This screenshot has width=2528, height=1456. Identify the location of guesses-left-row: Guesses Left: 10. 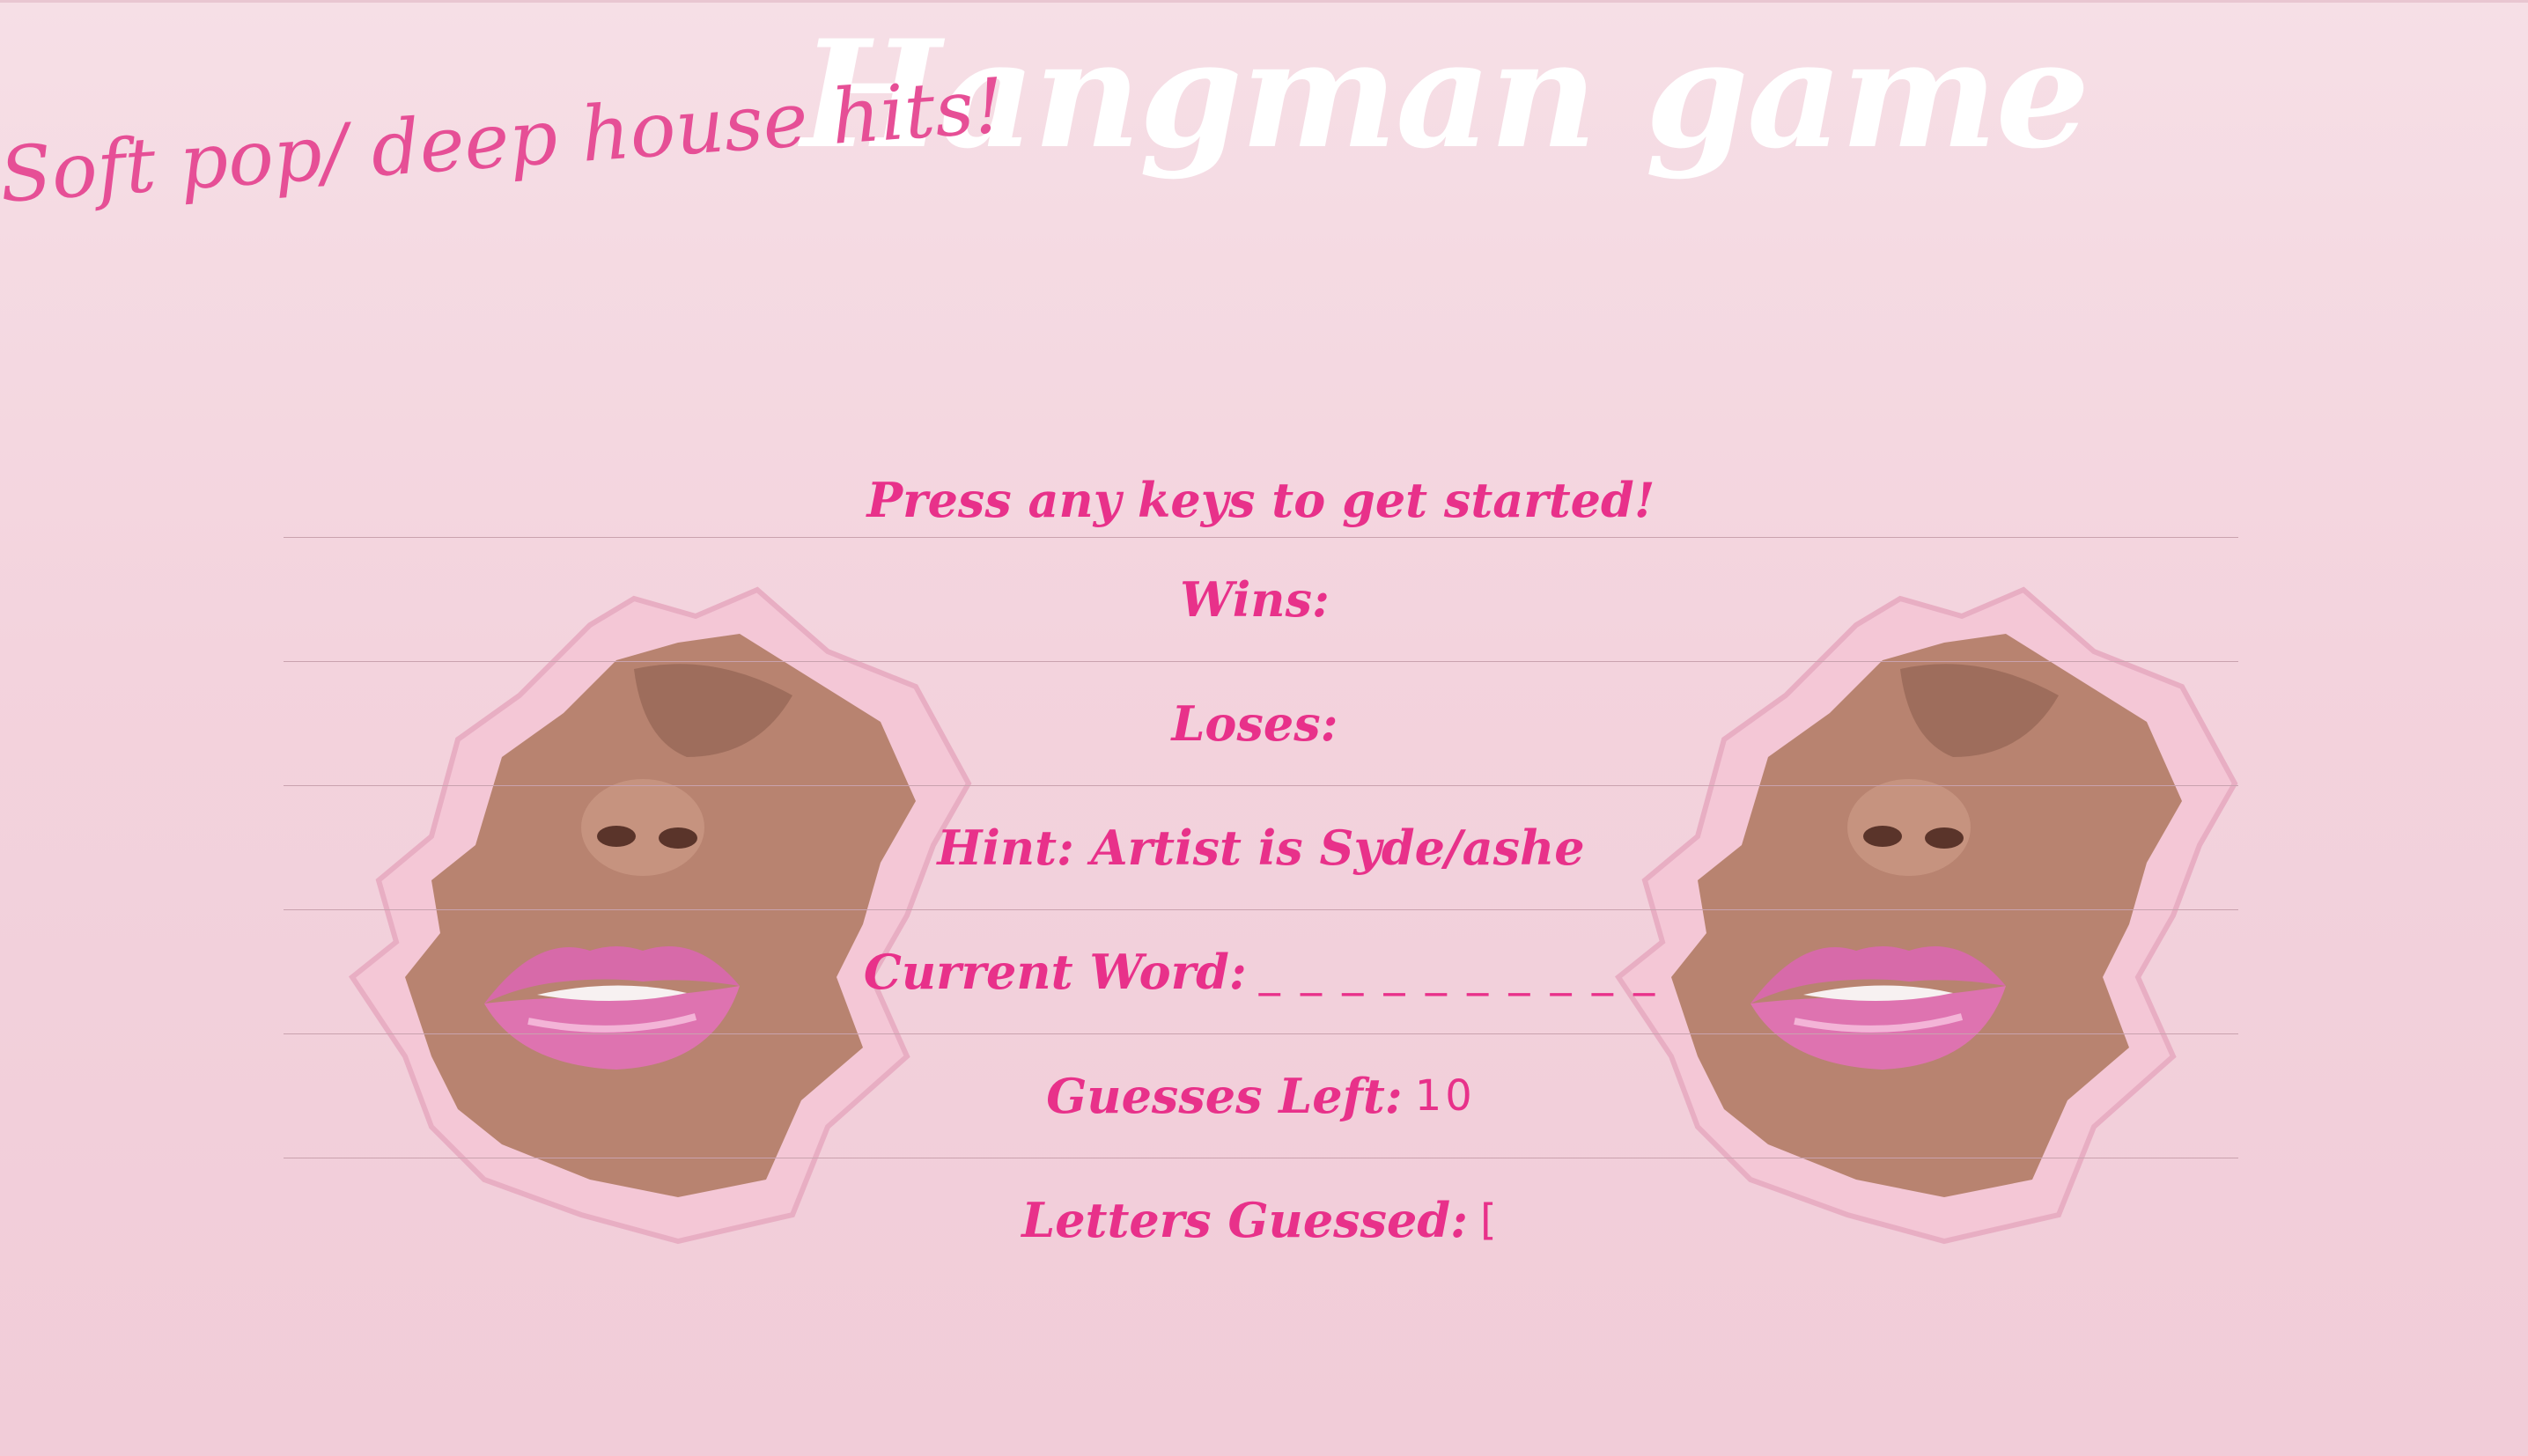
(1261, 1096).